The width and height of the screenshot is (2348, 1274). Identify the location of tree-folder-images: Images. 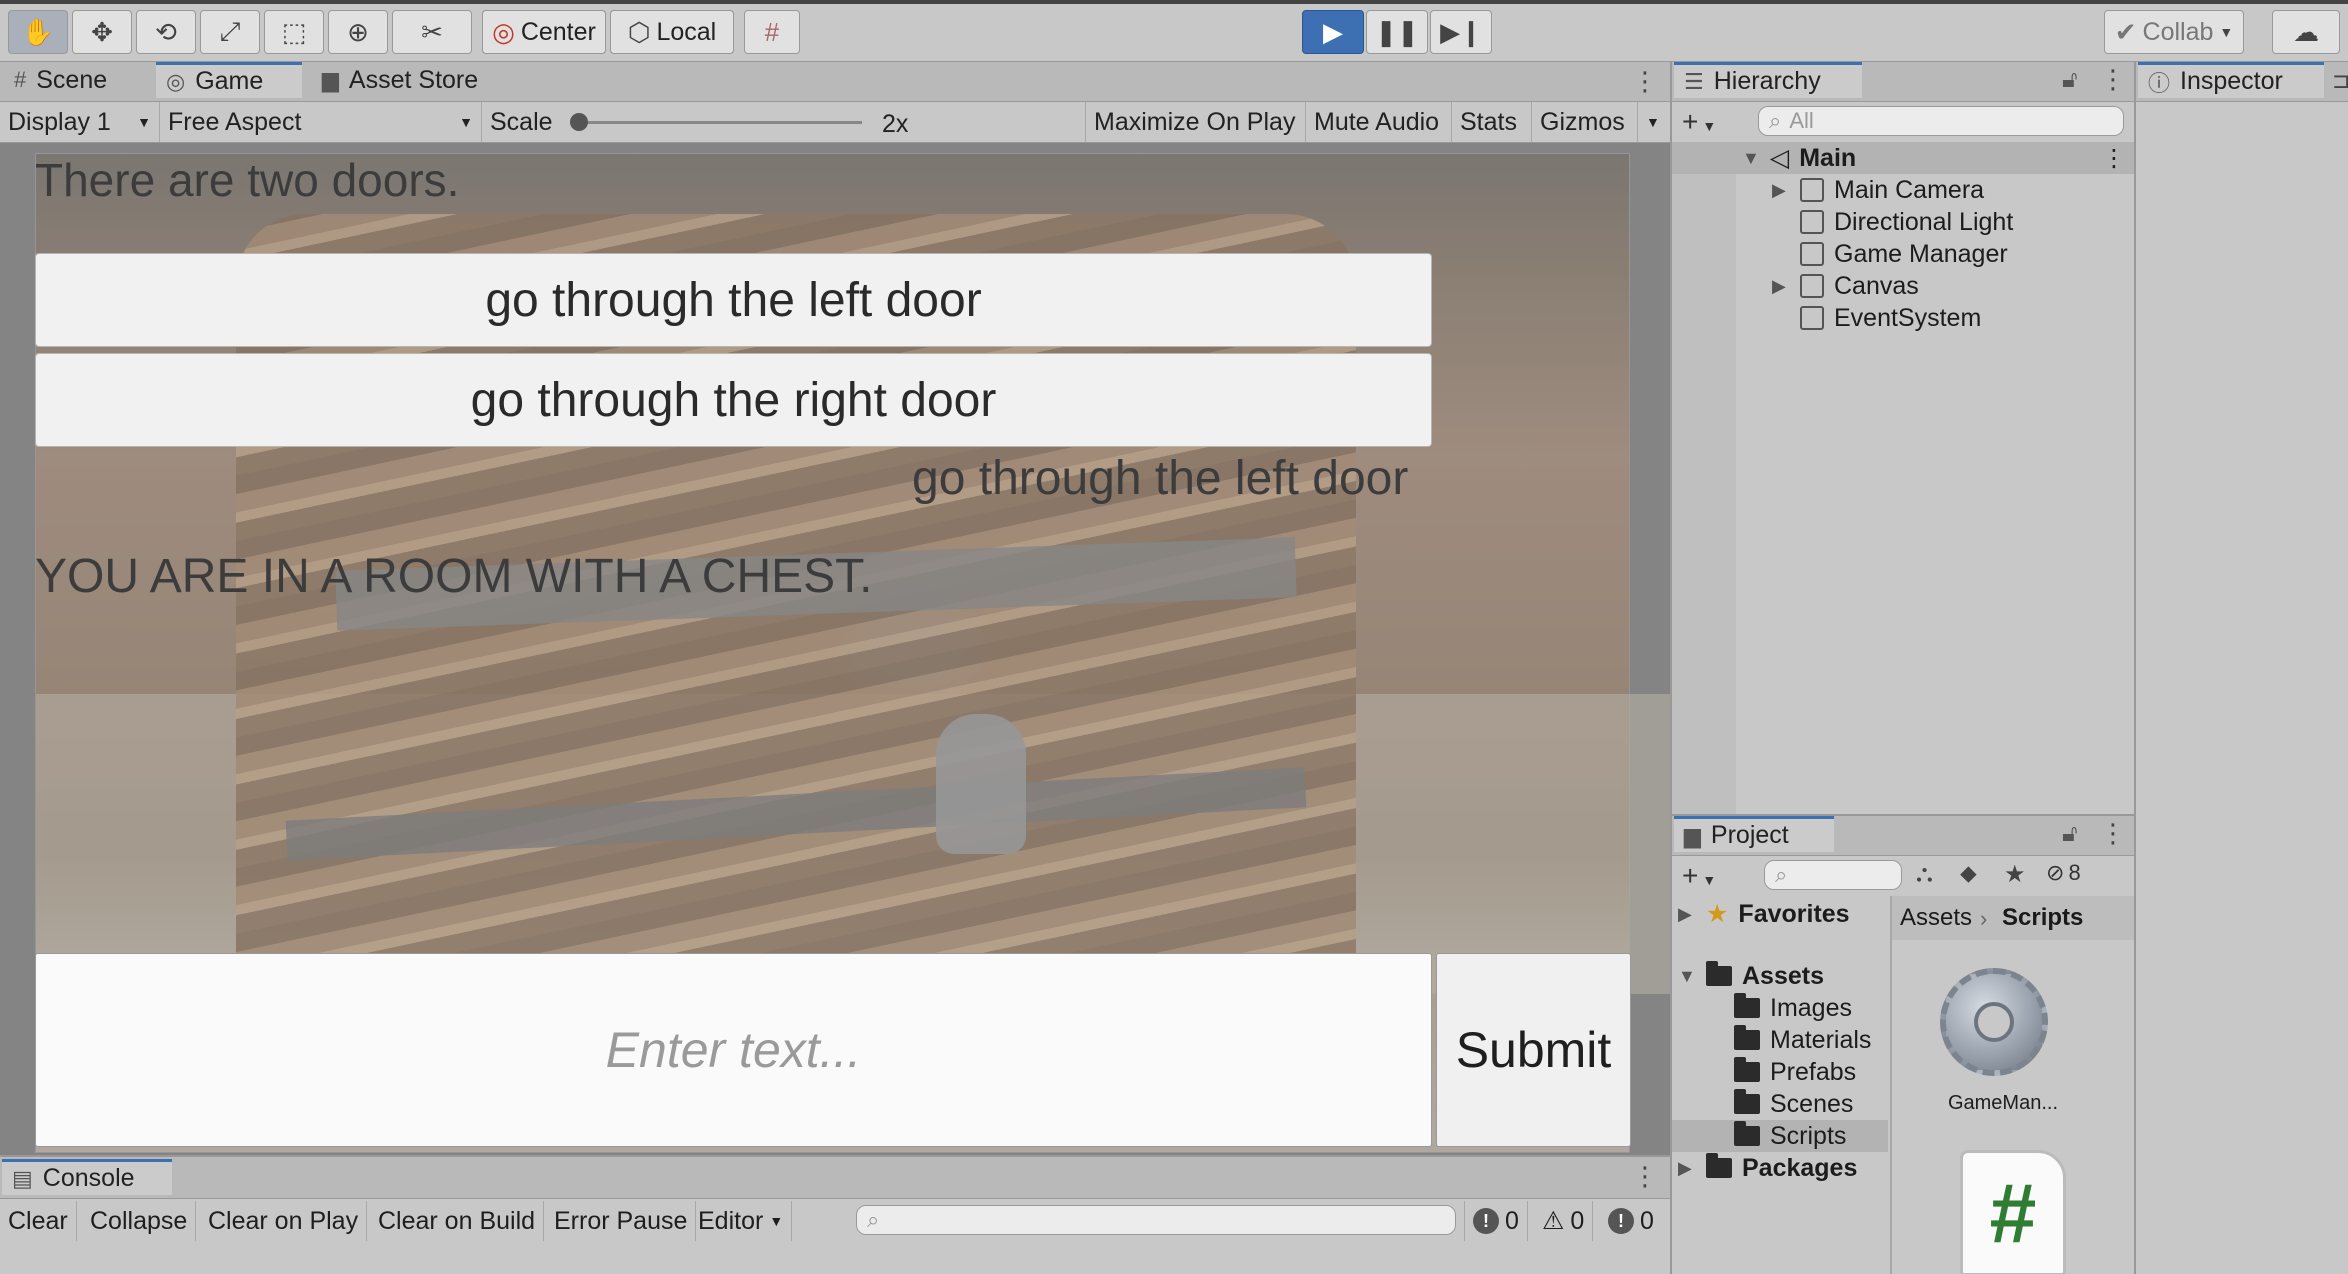
(1793, 1008).